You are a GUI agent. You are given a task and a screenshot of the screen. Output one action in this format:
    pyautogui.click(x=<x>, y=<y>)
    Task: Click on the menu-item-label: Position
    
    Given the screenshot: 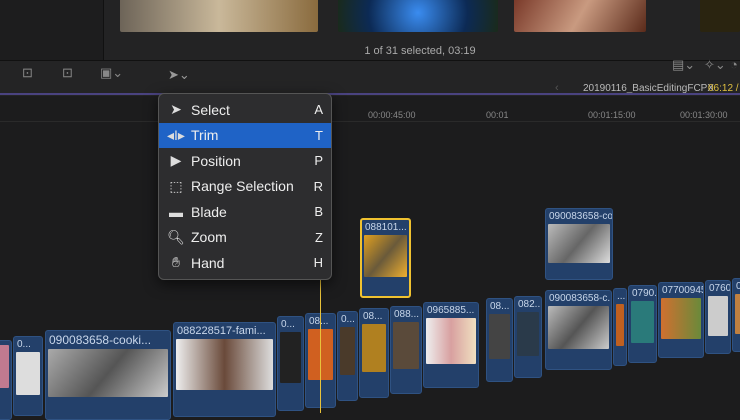 What is the action you would take?
    pyautogui.click(x=216, y=160)
    